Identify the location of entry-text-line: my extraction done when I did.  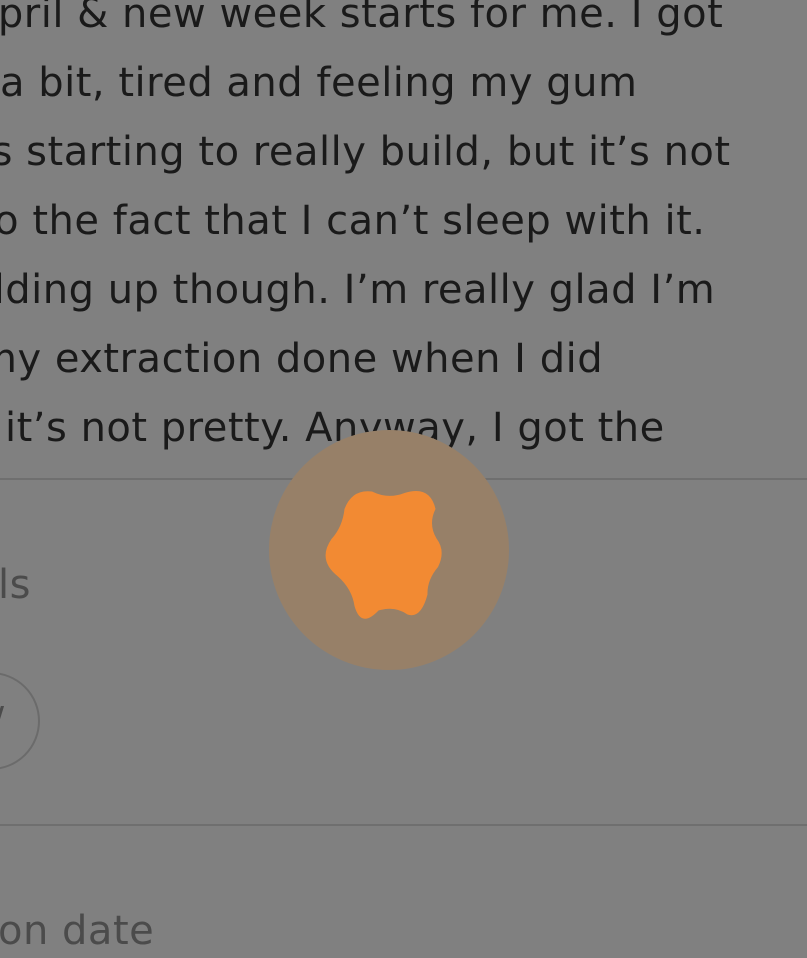
(302, 359).